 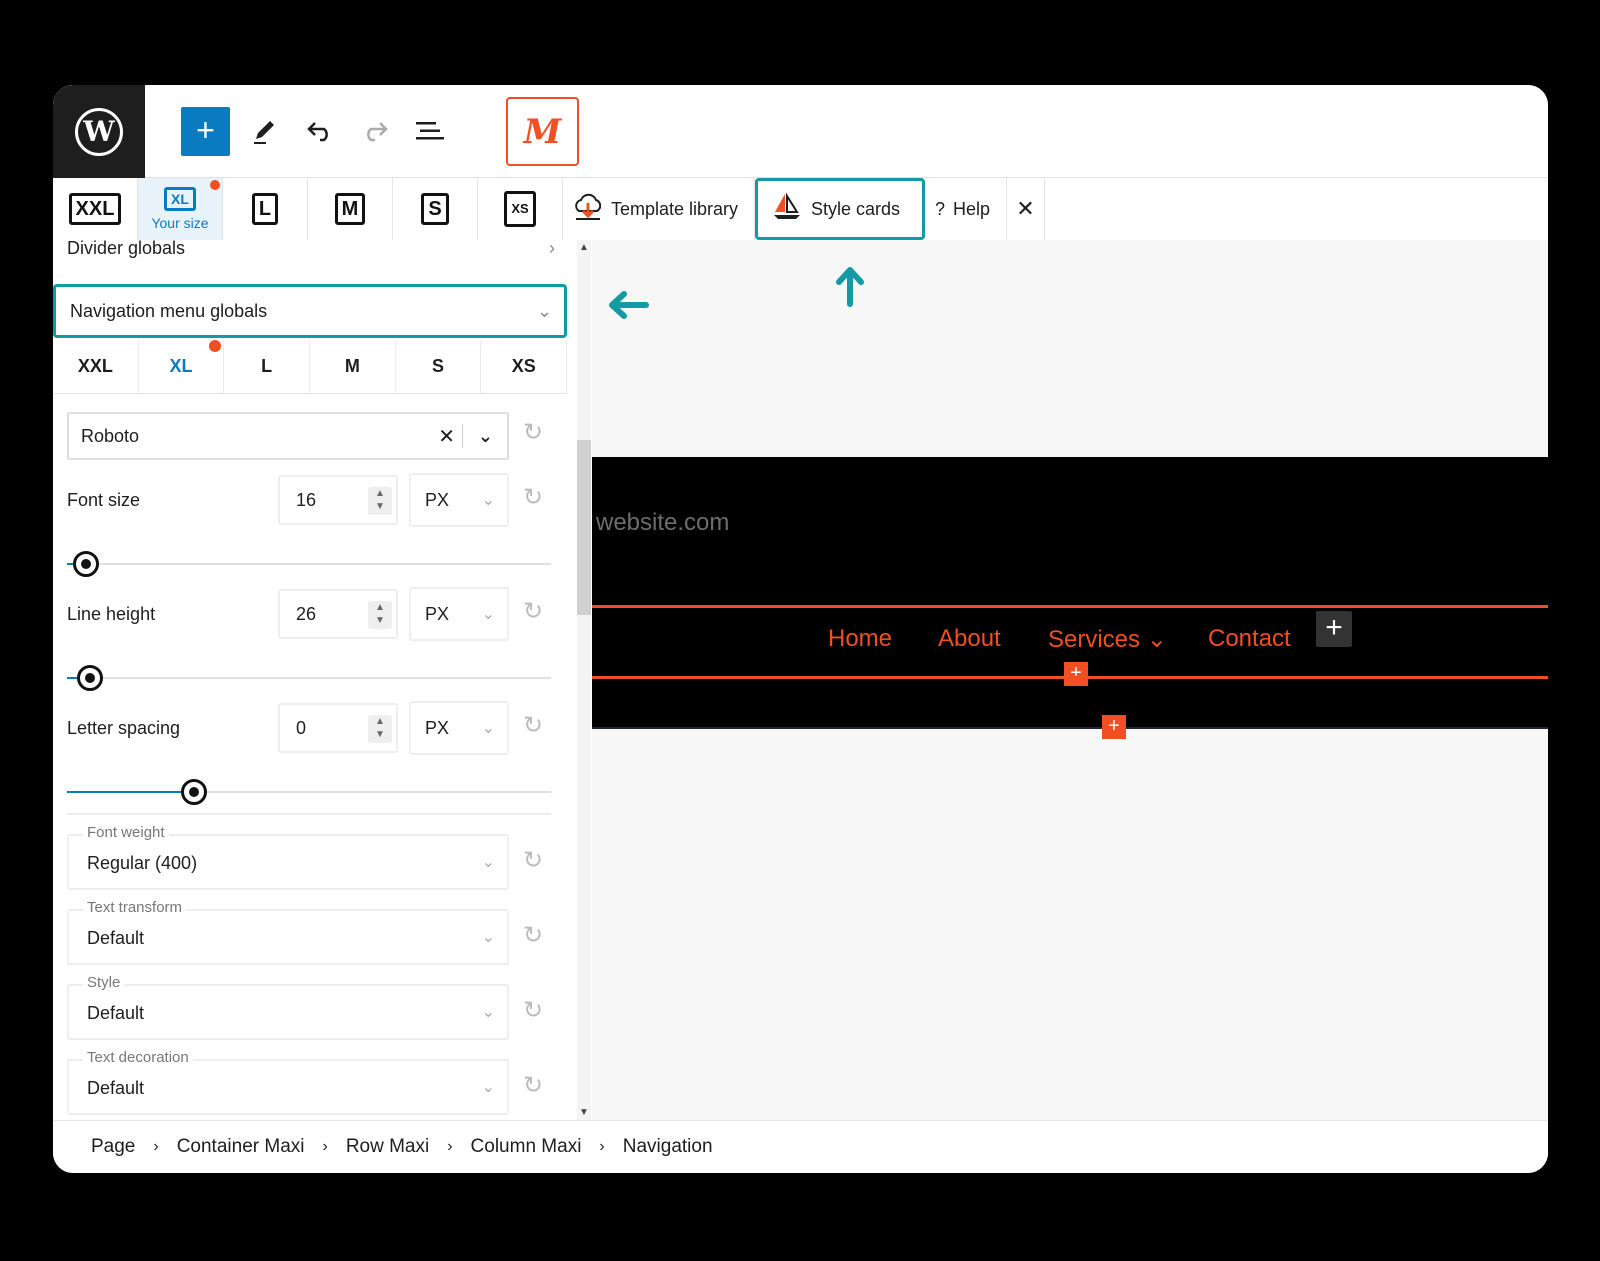 What do you see at coordinates (353, 366) in the screenshot?
I see `tab-m: M` at bounding box center [353, 366].